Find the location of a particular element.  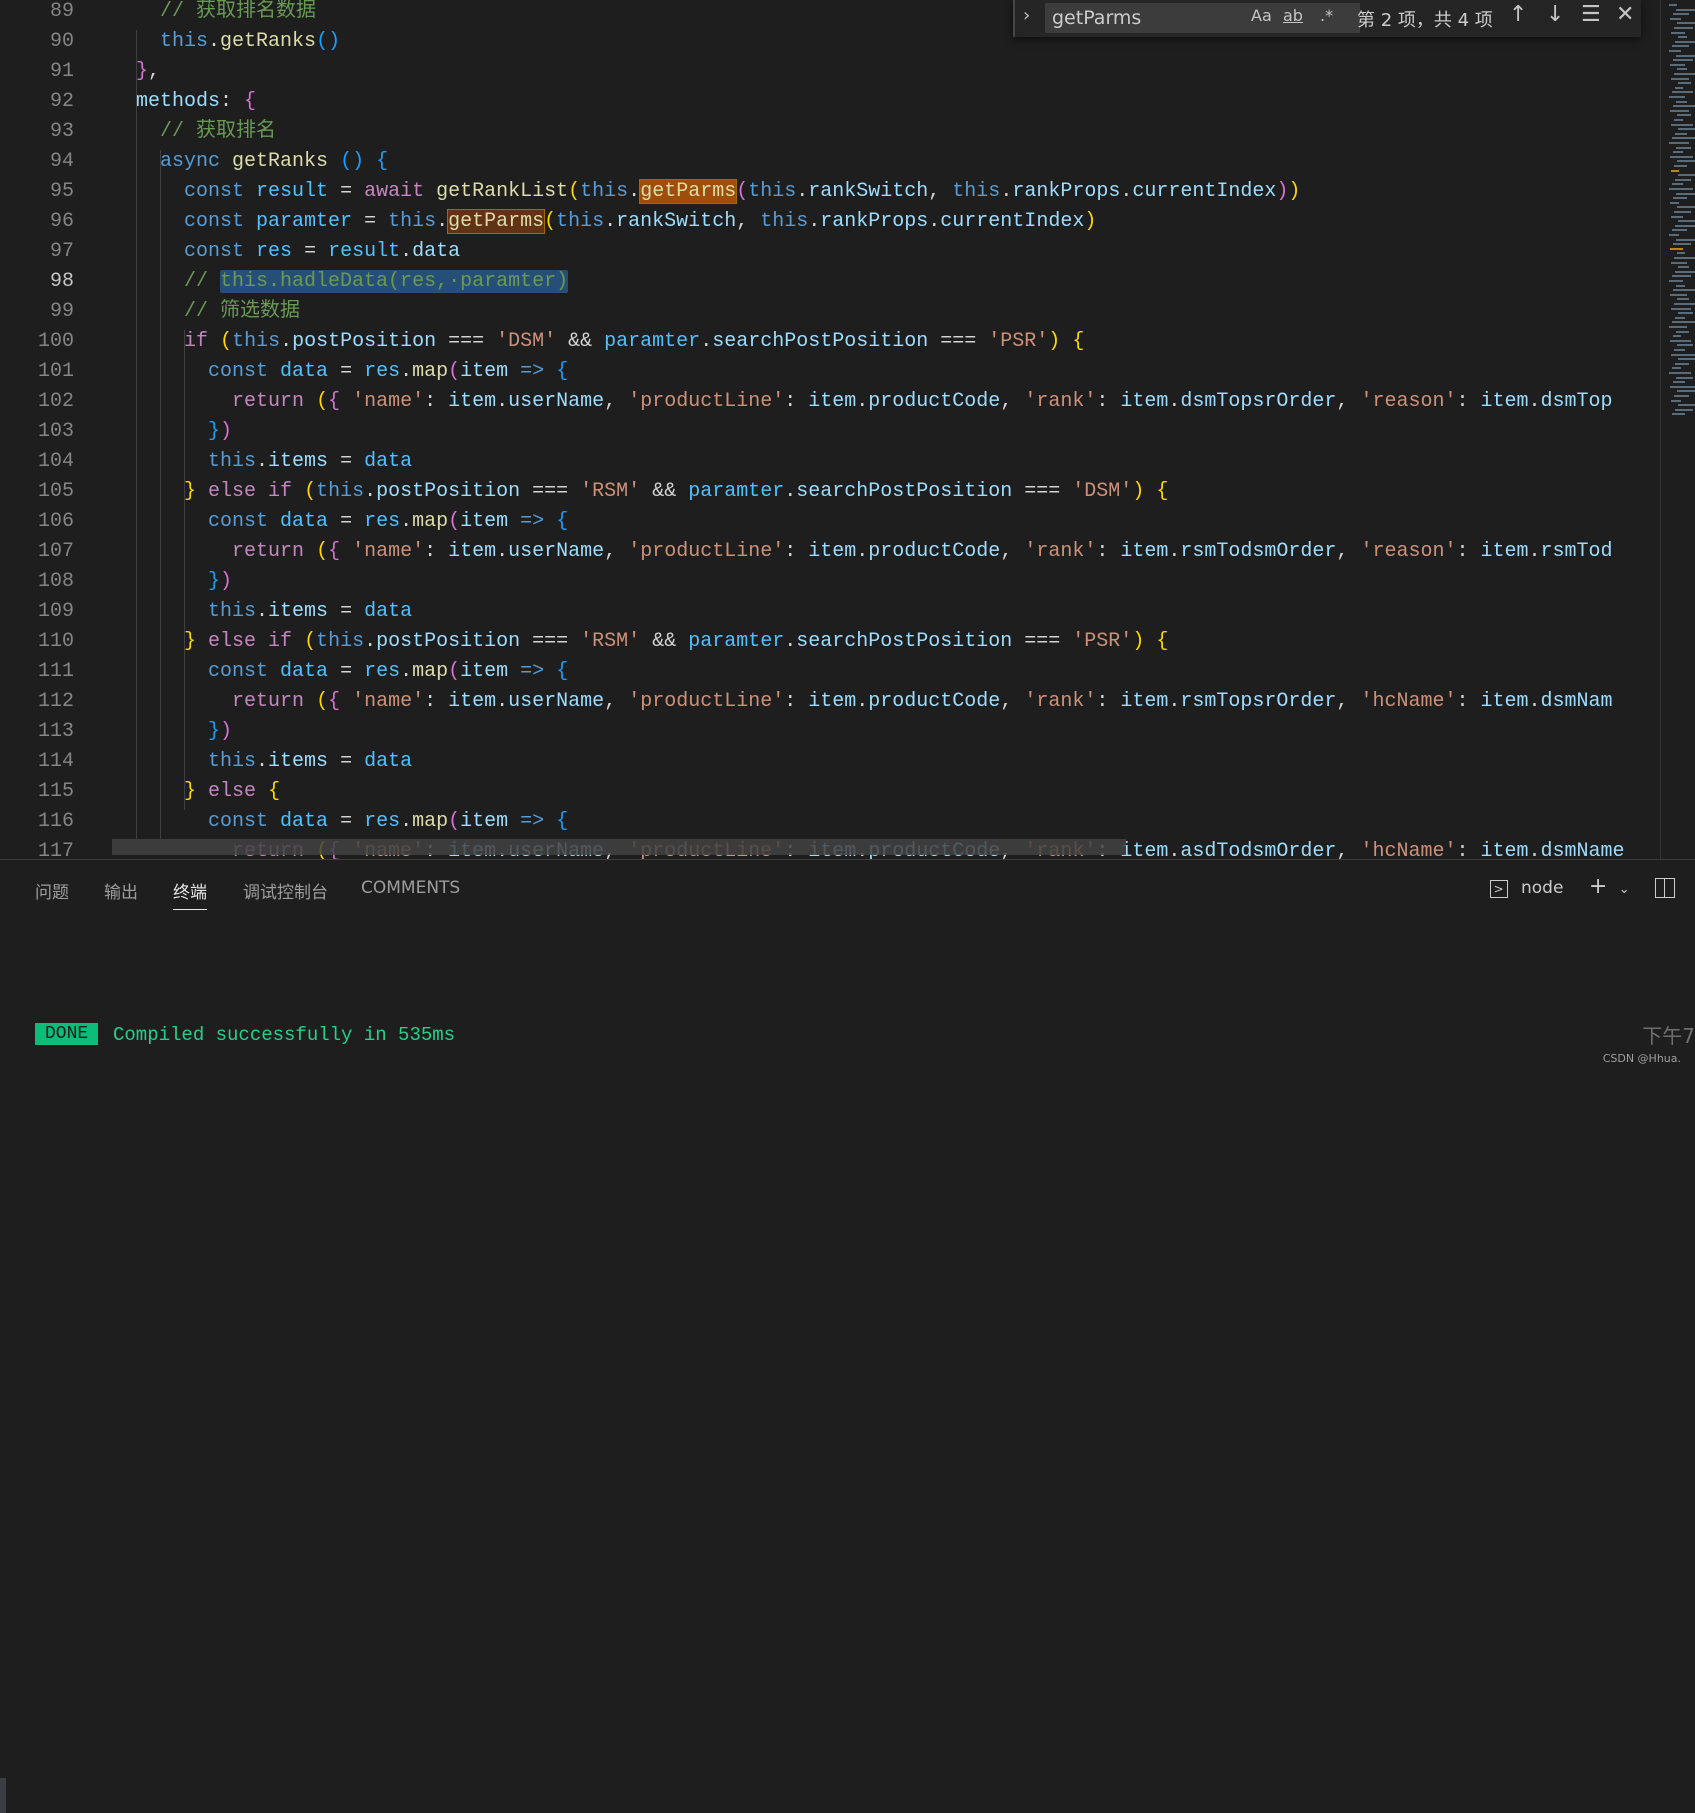

match-count: 第 2 项，共 4 项 is located at coordinates (1425, 20).